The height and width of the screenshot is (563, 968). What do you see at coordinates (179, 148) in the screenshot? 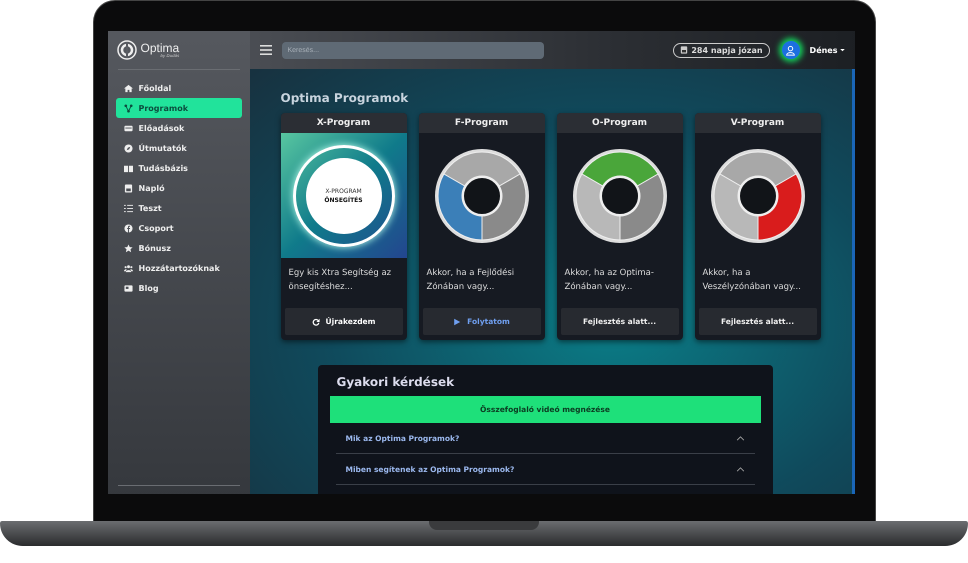
I see `sidebar-item: Útmutatók` at bounding box center [179, 148].